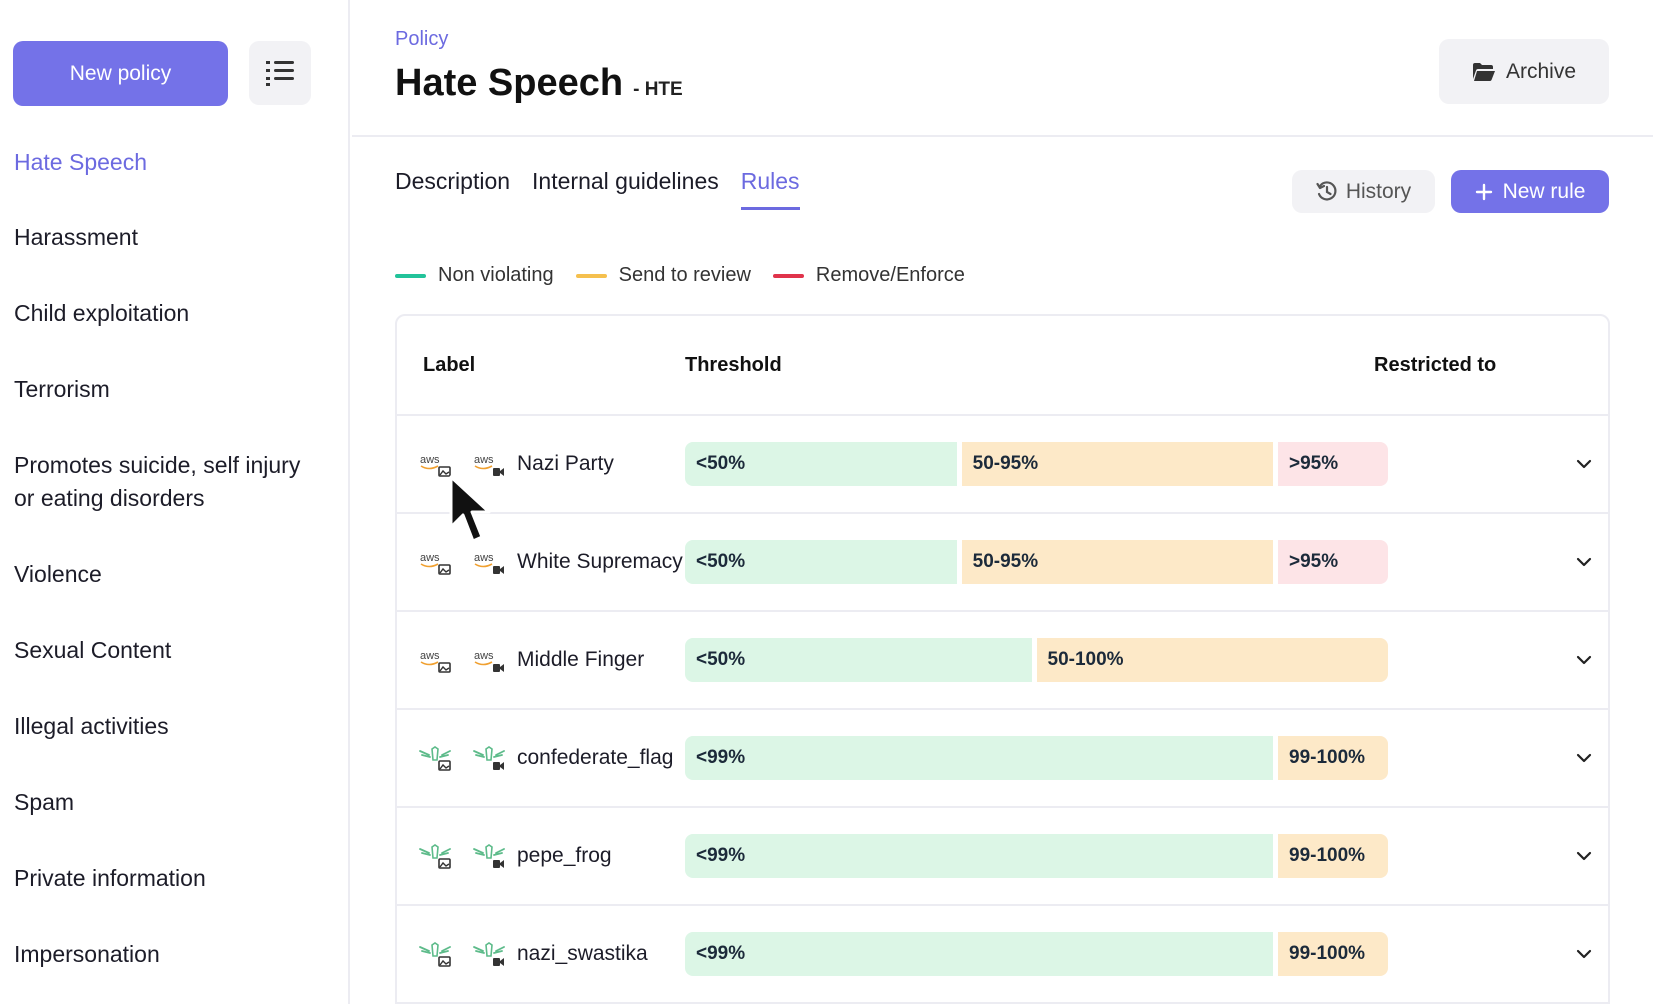 The width and height of the screenshot is (1653, 1004). I want to click on rule-label: nazi_swastika, so click(582, 953).